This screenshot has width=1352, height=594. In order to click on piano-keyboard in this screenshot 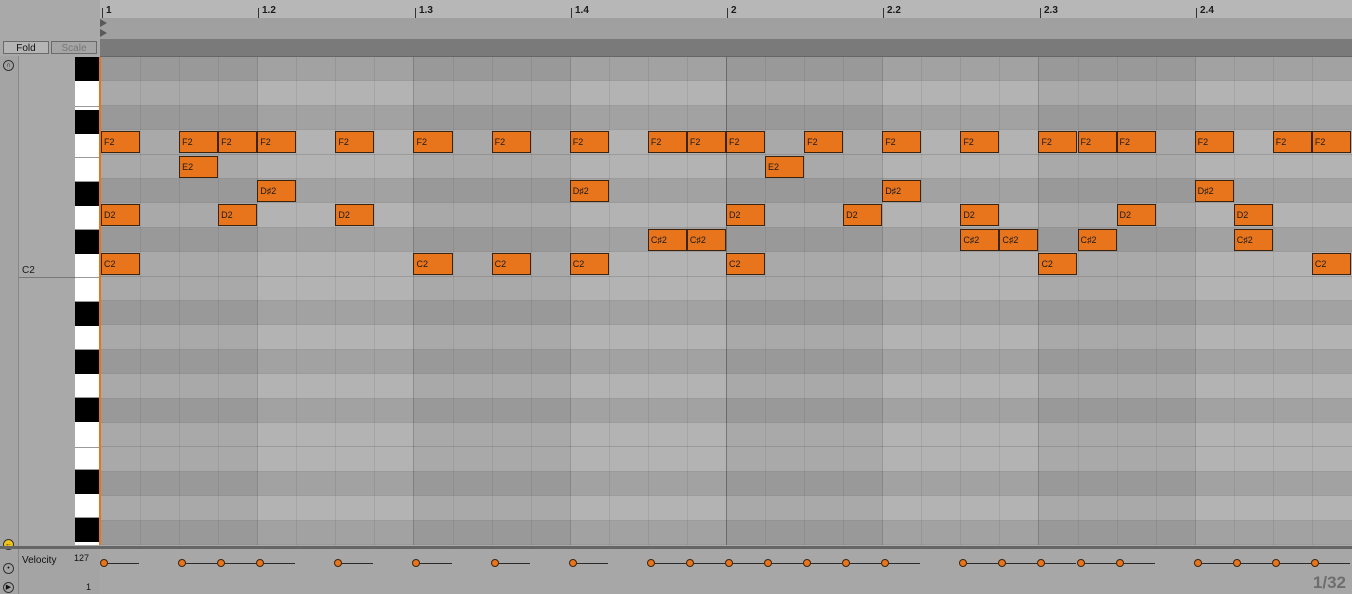, I will do `click(88, 301)`.